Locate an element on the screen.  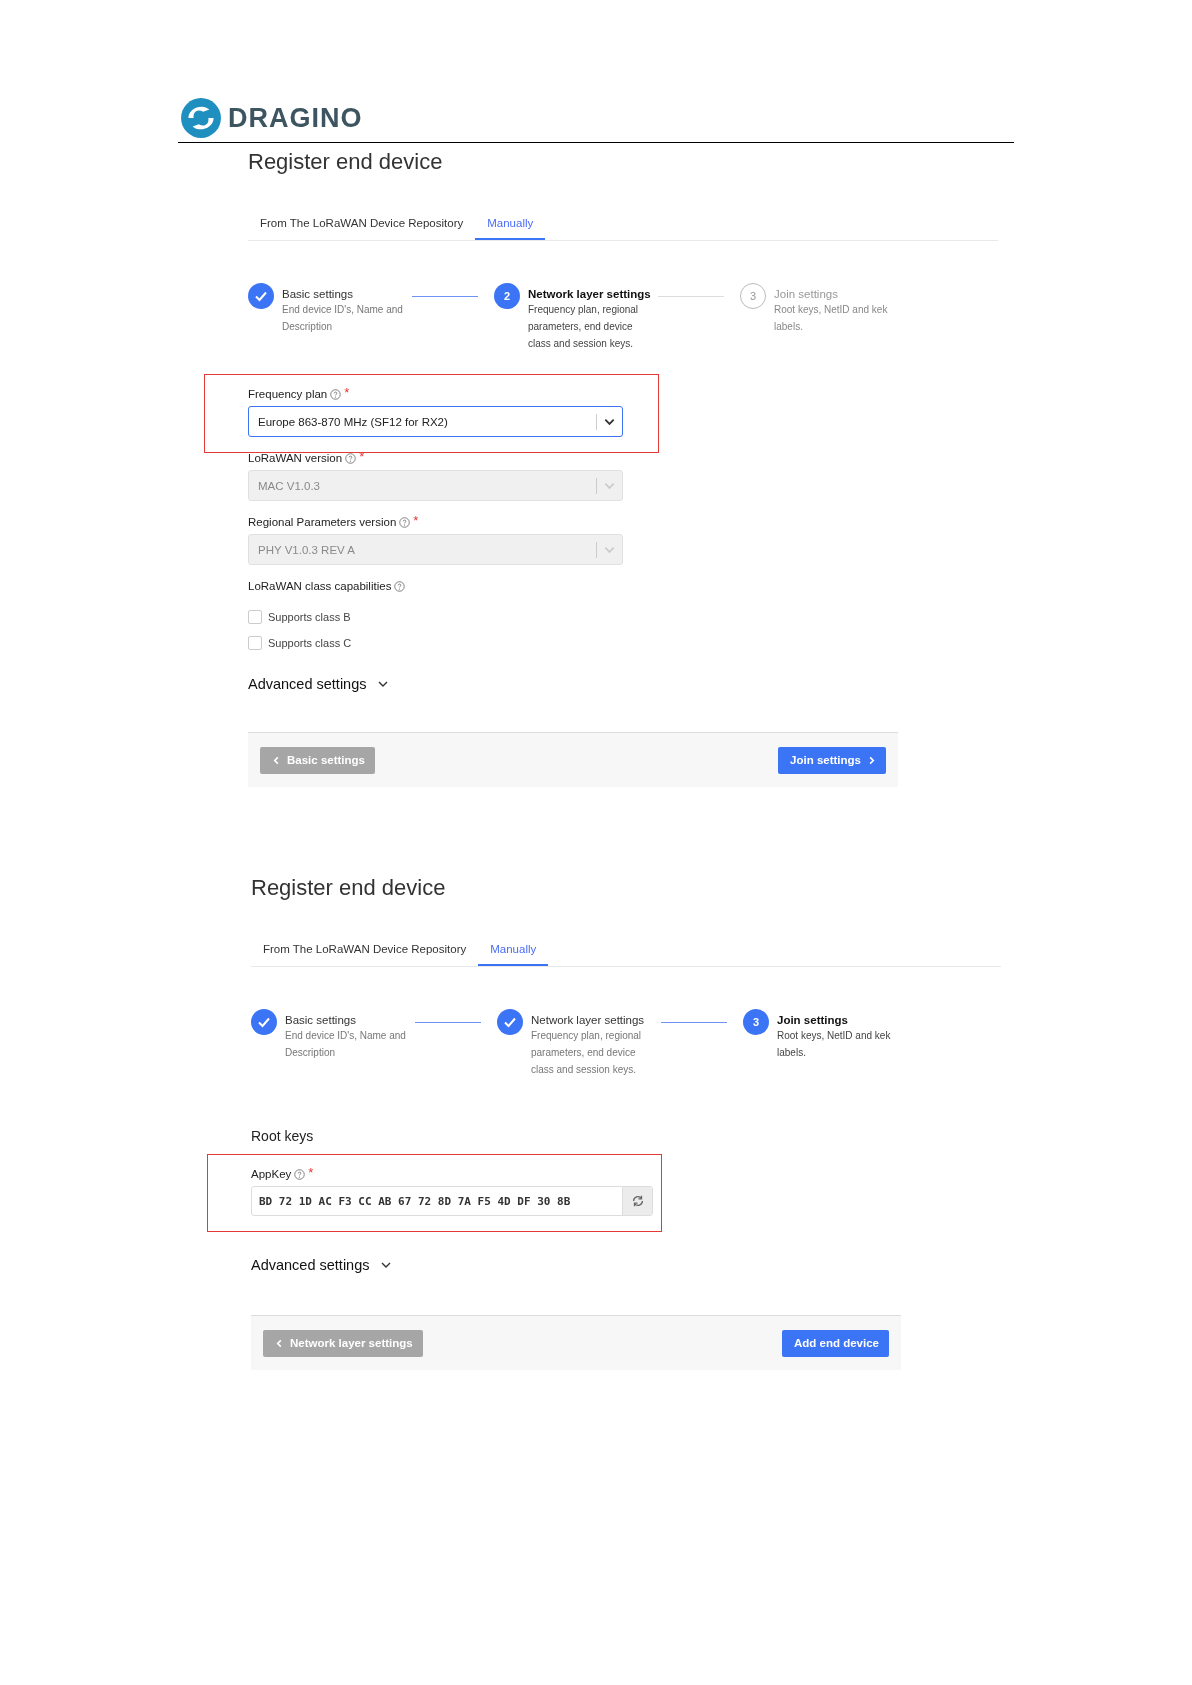
checkbox-label: Supports class B is located at coordinates (309, 617).